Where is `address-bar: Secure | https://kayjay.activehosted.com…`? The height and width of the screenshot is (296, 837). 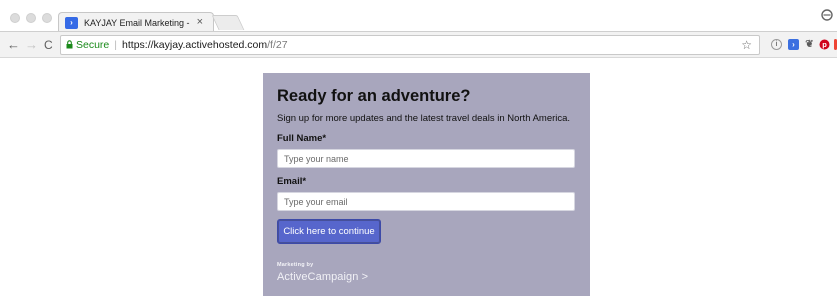 address-bar: Secure | https://kayjay.activehosted.com… is located at coordinates (410, 45).